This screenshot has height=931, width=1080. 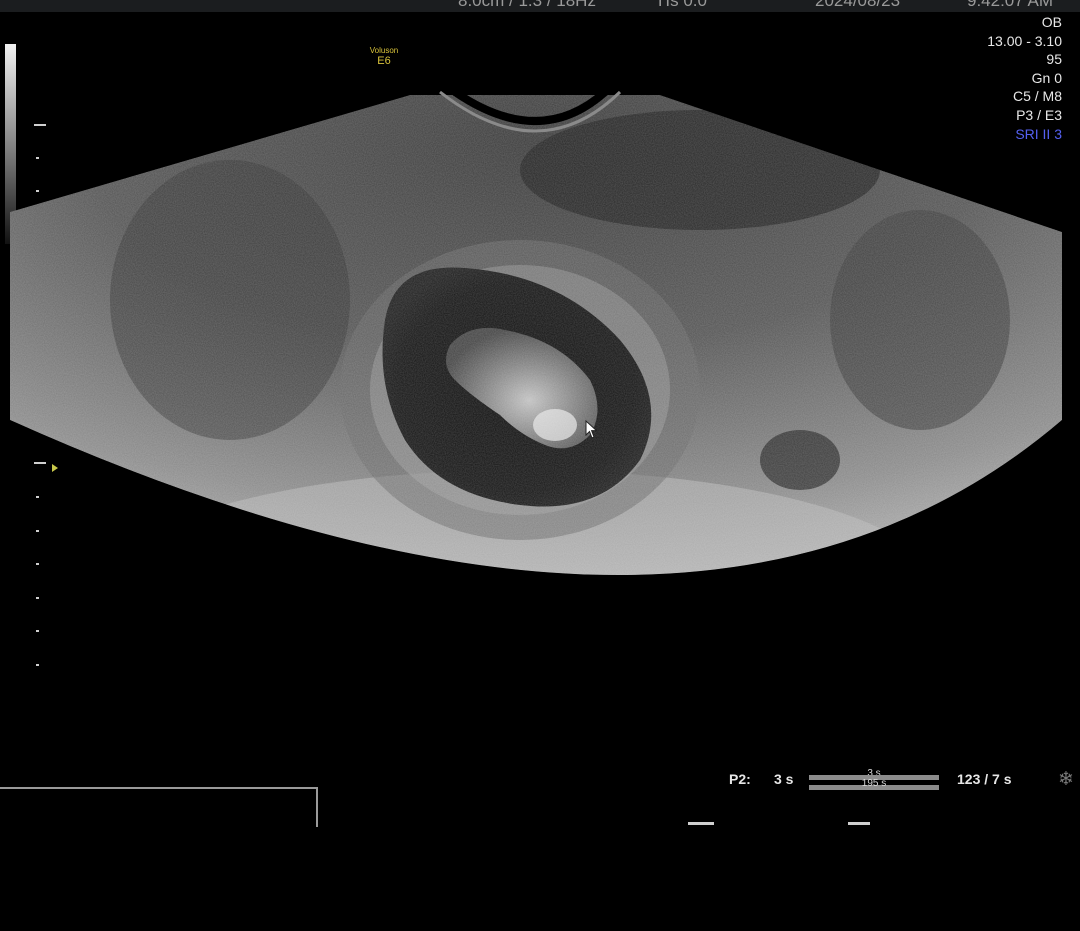 I want to click on exam-mode: OB, so click(x=1051, y=22).